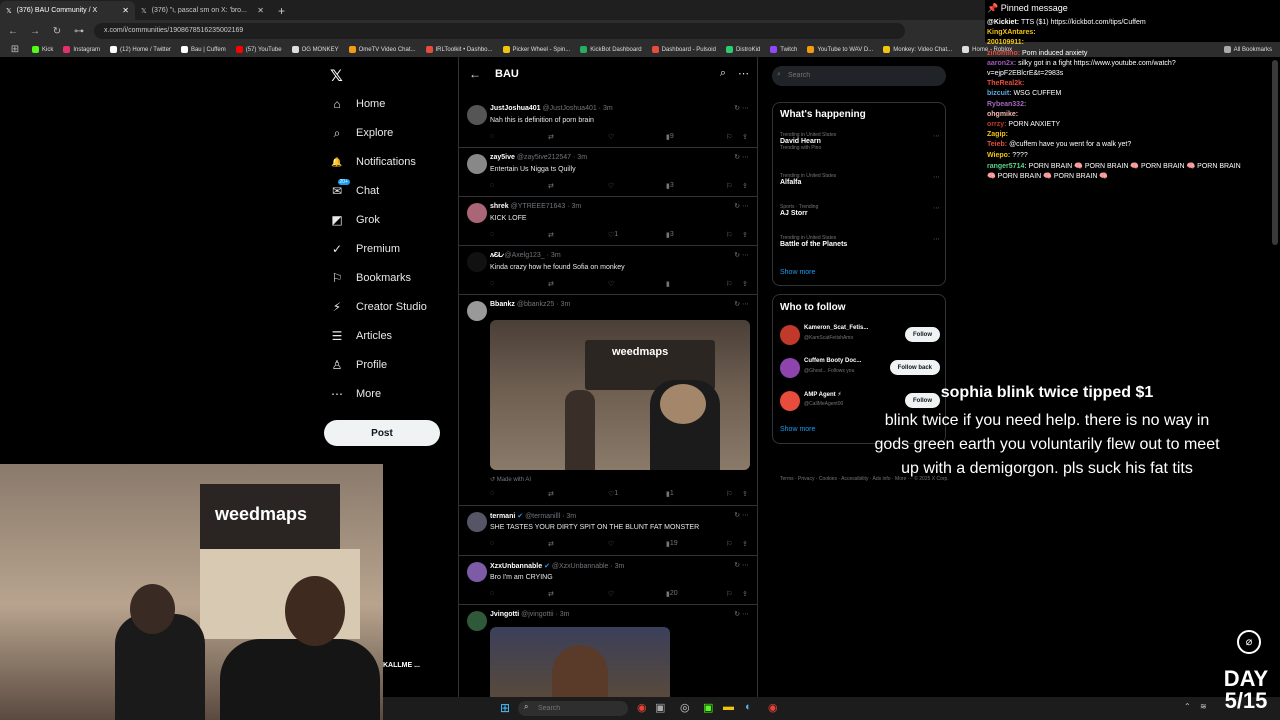  What do you see at coordinates (365, 249) in the screenshot?
I see `nav-premium: ✓ Premium` at bounding box center [365, 249].